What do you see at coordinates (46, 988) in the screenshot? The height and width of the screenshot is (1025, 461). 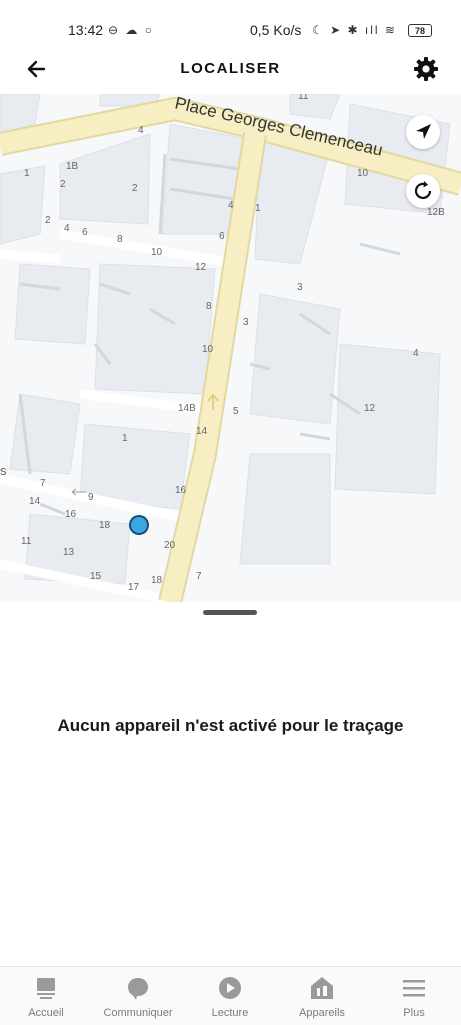 I see `home-icon` at bounding box center [46, 988].